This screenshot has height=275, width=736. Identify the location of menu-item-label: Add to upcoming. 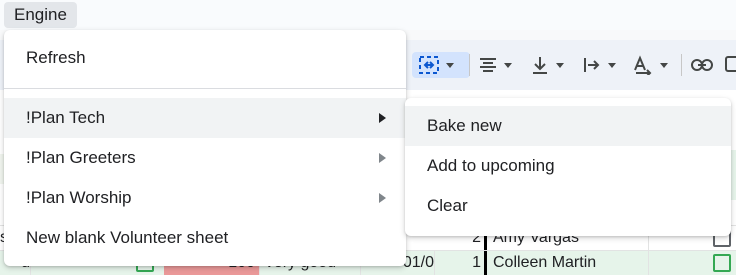
(491, 165).